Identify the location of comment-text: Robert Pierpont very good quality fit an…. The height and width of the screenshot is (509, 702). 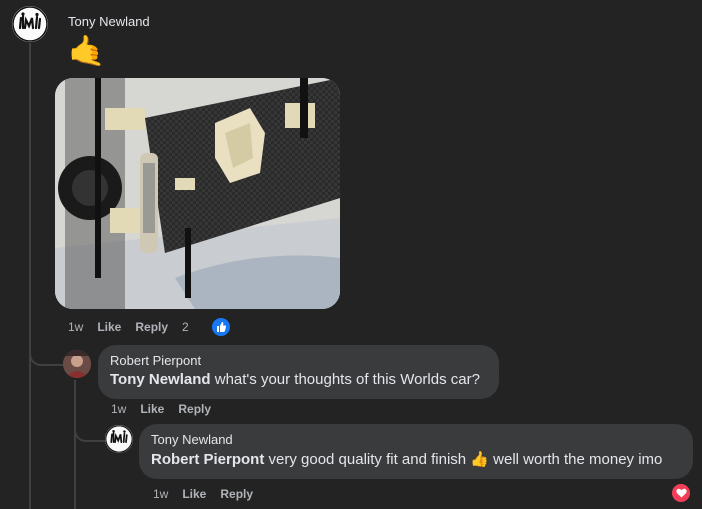
(416, 459).